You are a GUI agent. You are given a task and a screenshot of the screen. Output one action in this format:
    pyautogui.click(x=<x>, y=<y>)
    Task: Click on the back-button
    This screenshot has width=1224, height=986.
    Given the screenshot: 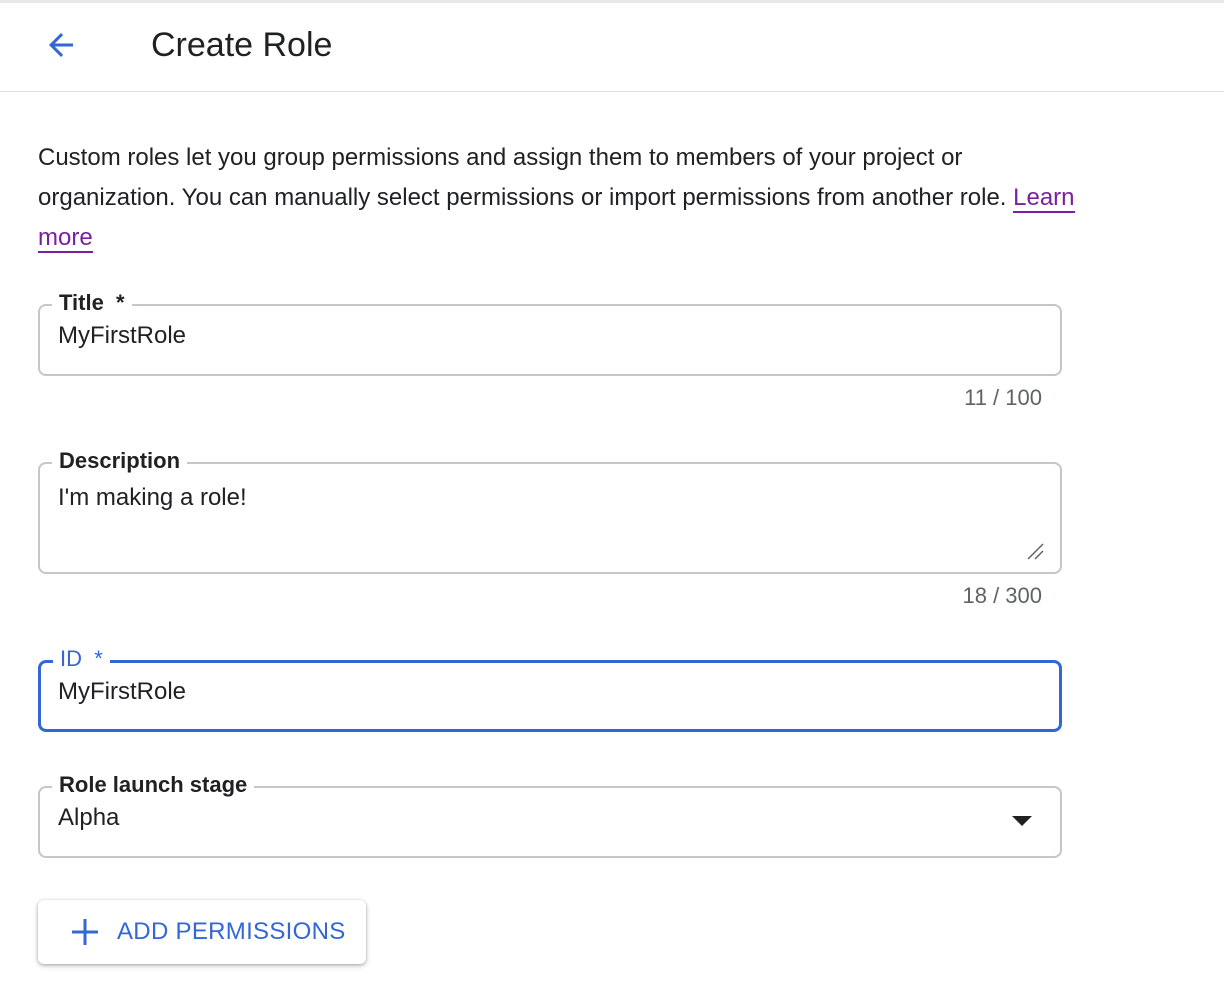 What is the action you would take?
    pyautogui.click(x=61, y=45)
    